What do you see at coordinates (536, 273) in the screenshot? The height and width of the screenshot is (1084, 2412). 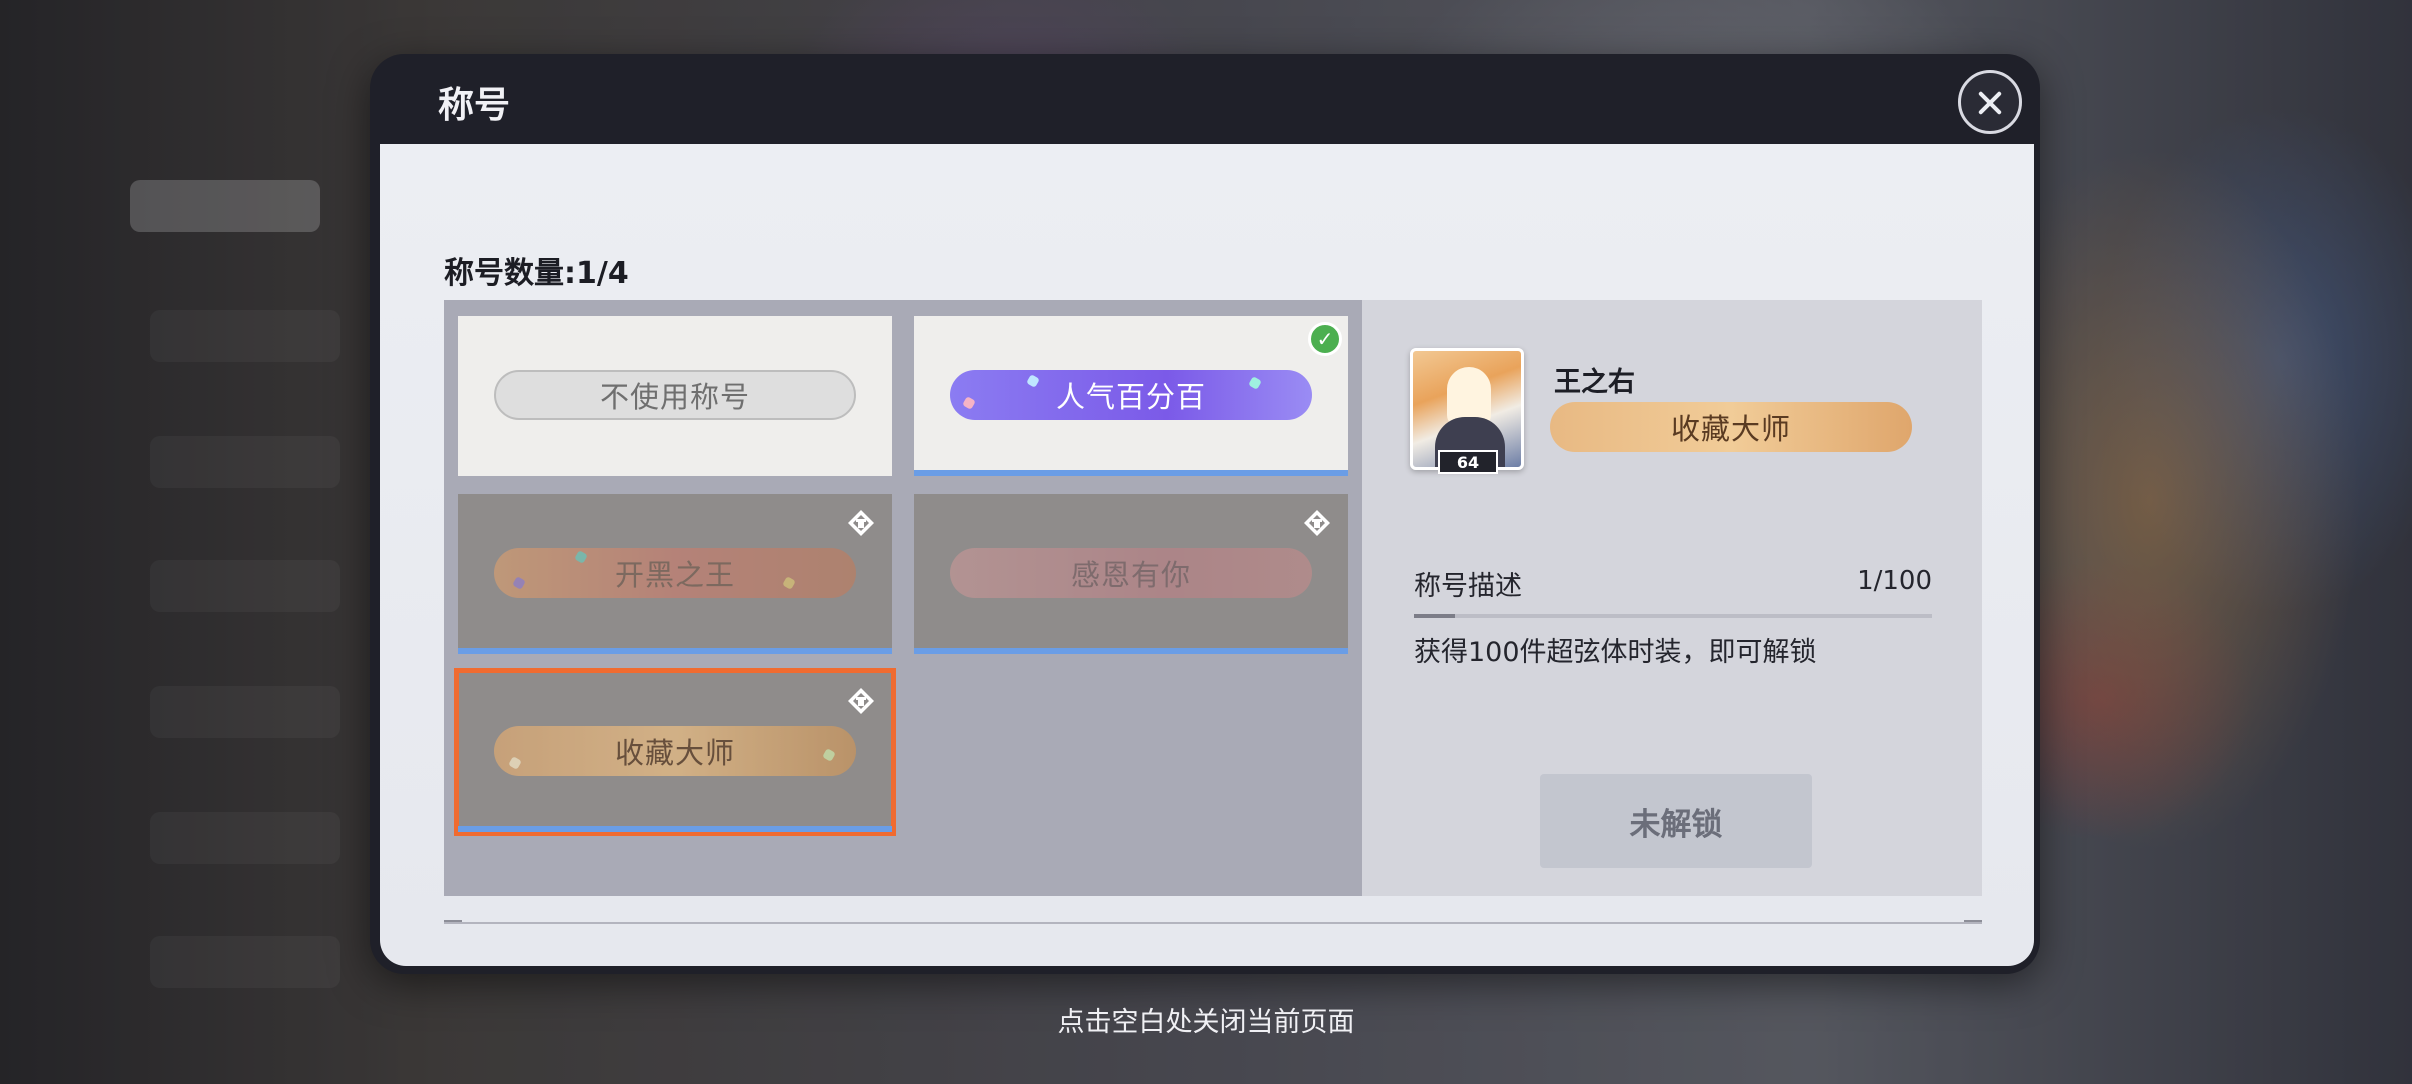 I see `title-count-label: 称号数量:1/4` at bounding box center [536, 273].